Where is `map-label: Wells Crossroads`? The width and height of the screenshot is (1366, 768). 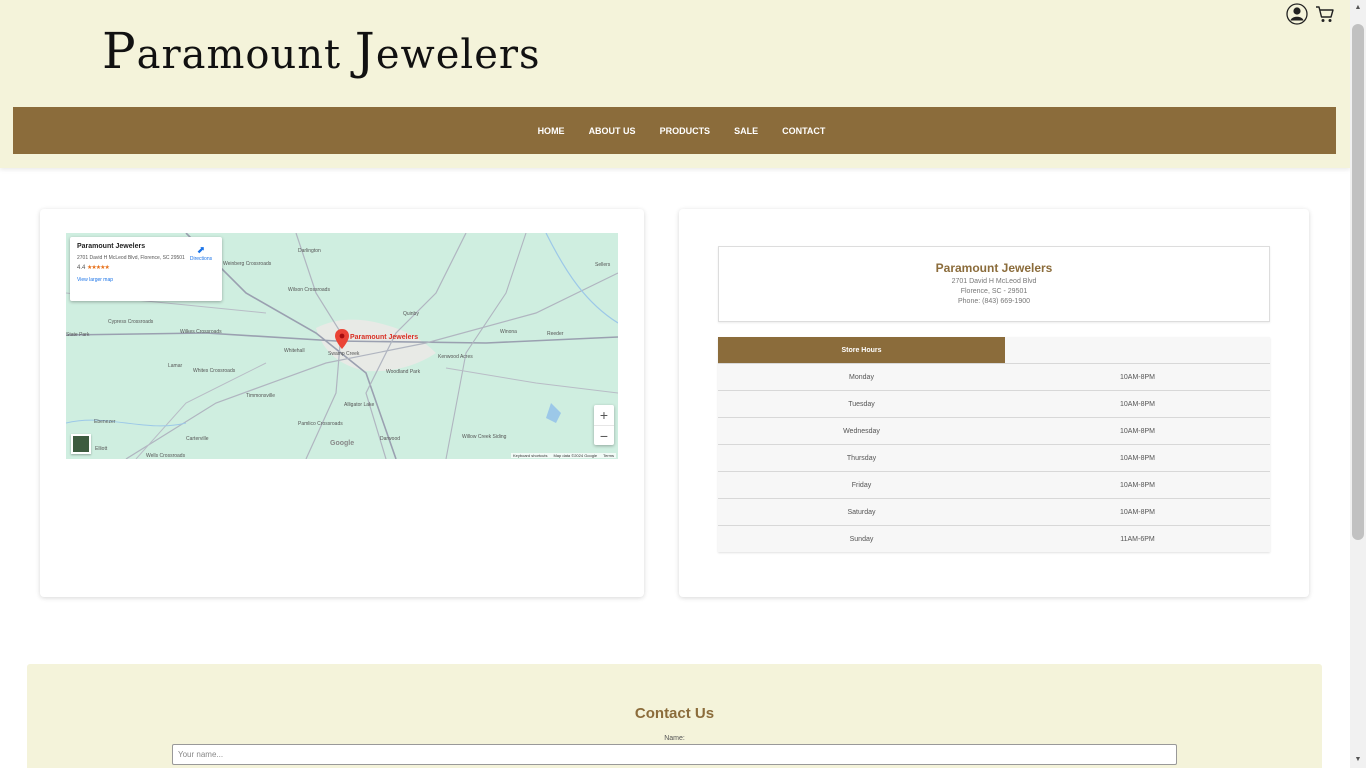
map-label: Wells Crossroads is located at coordinates (166, 456).